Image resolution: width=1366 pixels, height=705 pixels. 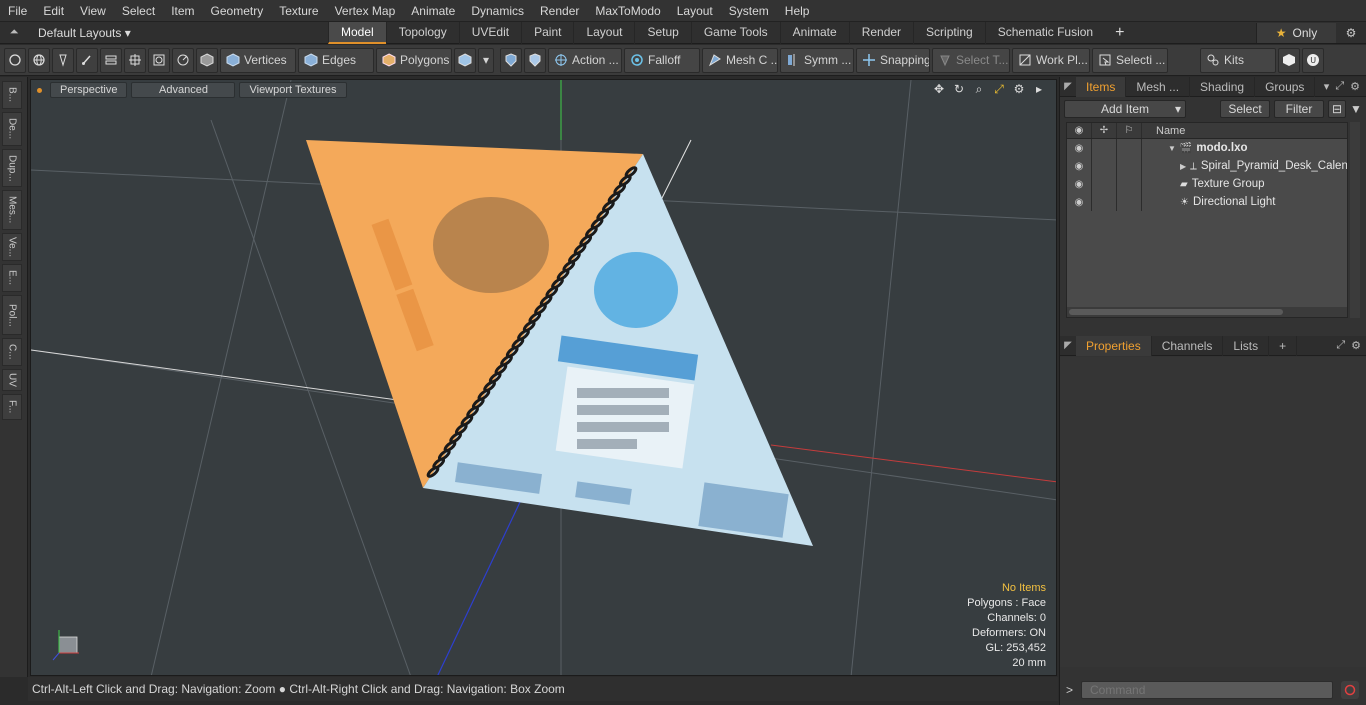 I want to click on tab-channels: Channels, so click(x=1188, y=345).